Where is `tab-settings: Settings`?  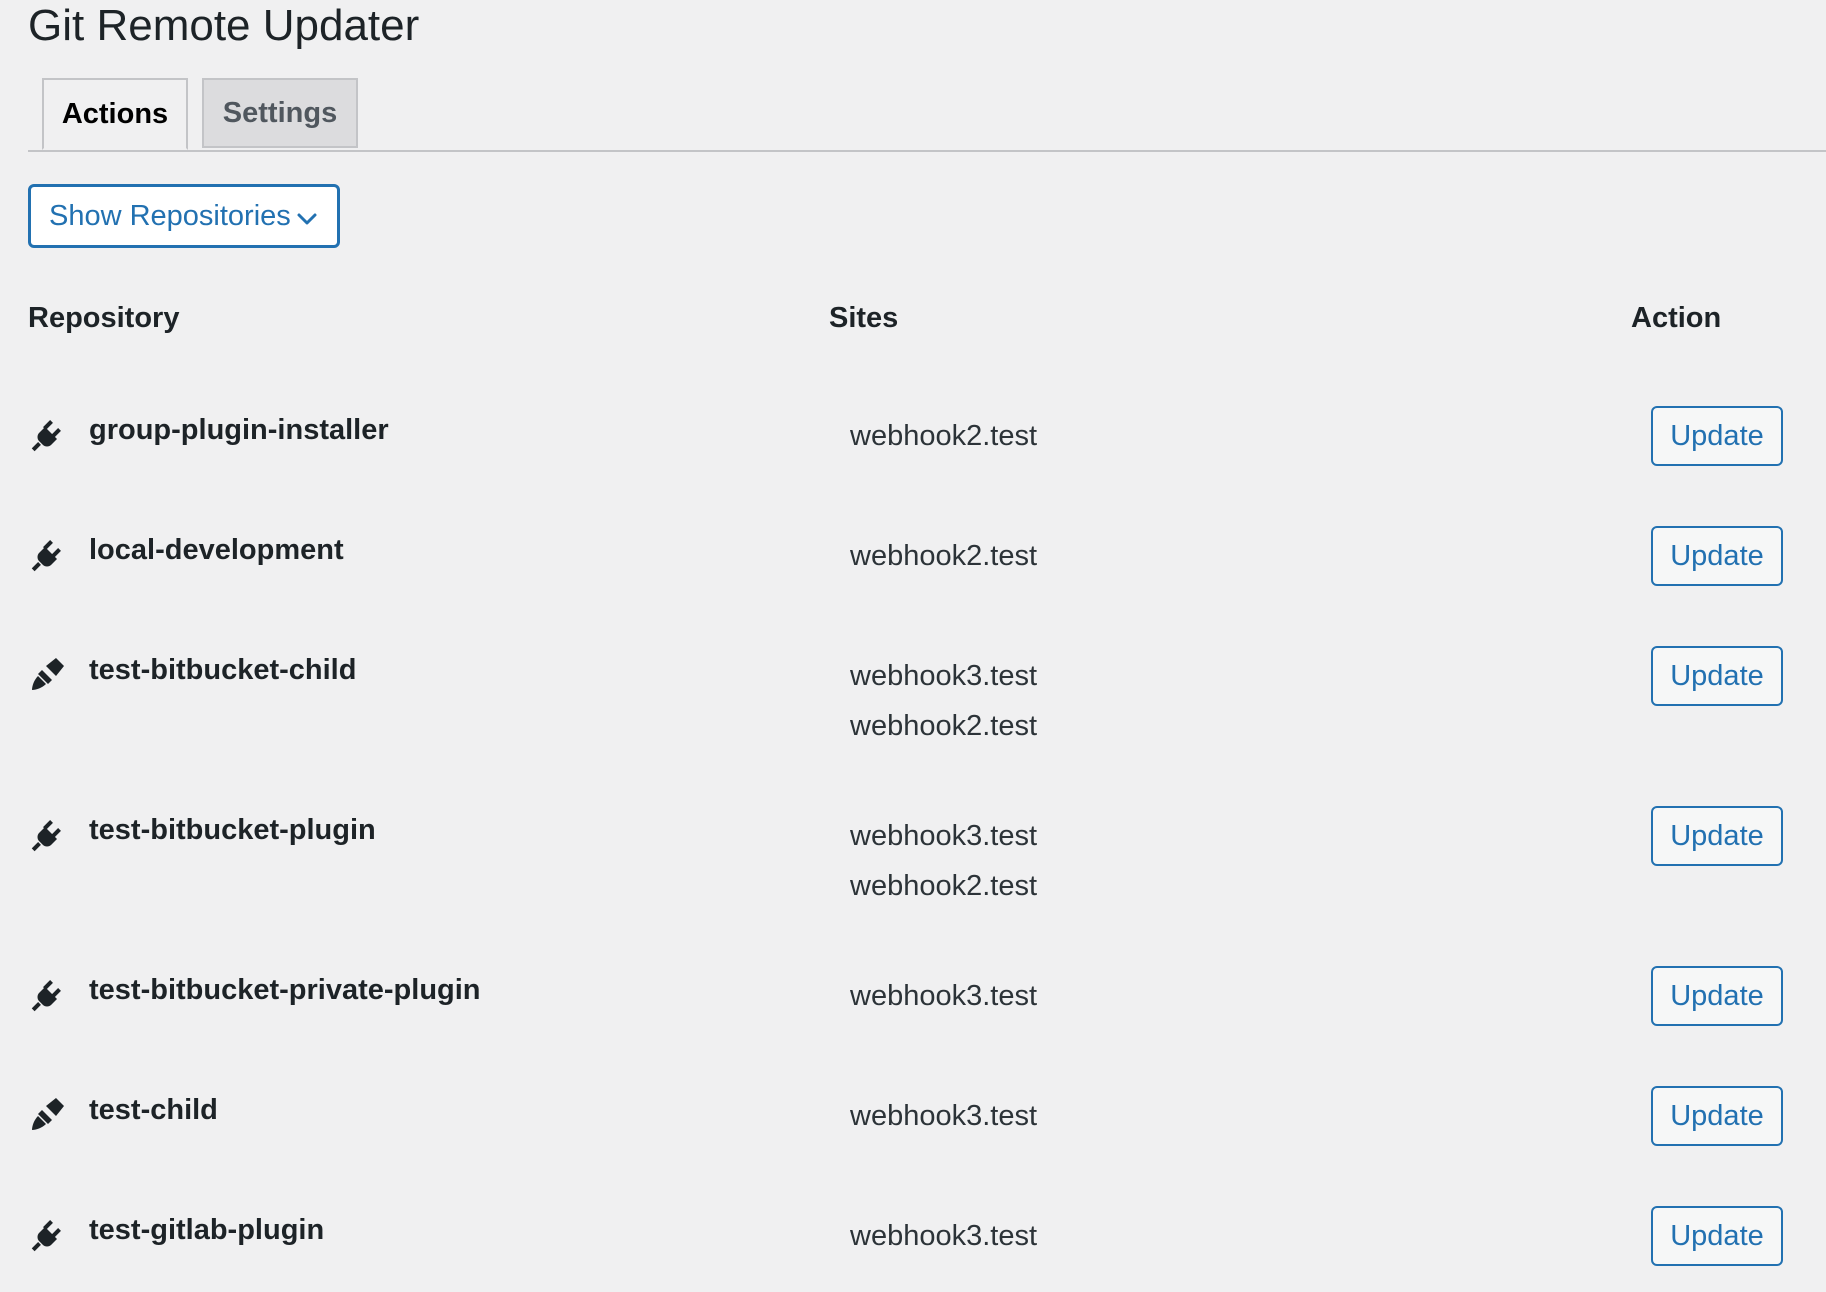
tab-settings: Settings is located at coordinates (280, 113).